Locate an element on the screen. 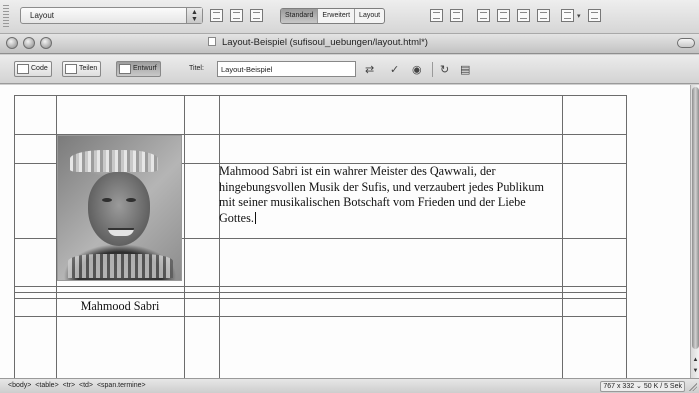 The height and width of the screenshot is (393, 699). layout-mode-group: Standard Erweitert Layout is located at coordinates (333, 16).